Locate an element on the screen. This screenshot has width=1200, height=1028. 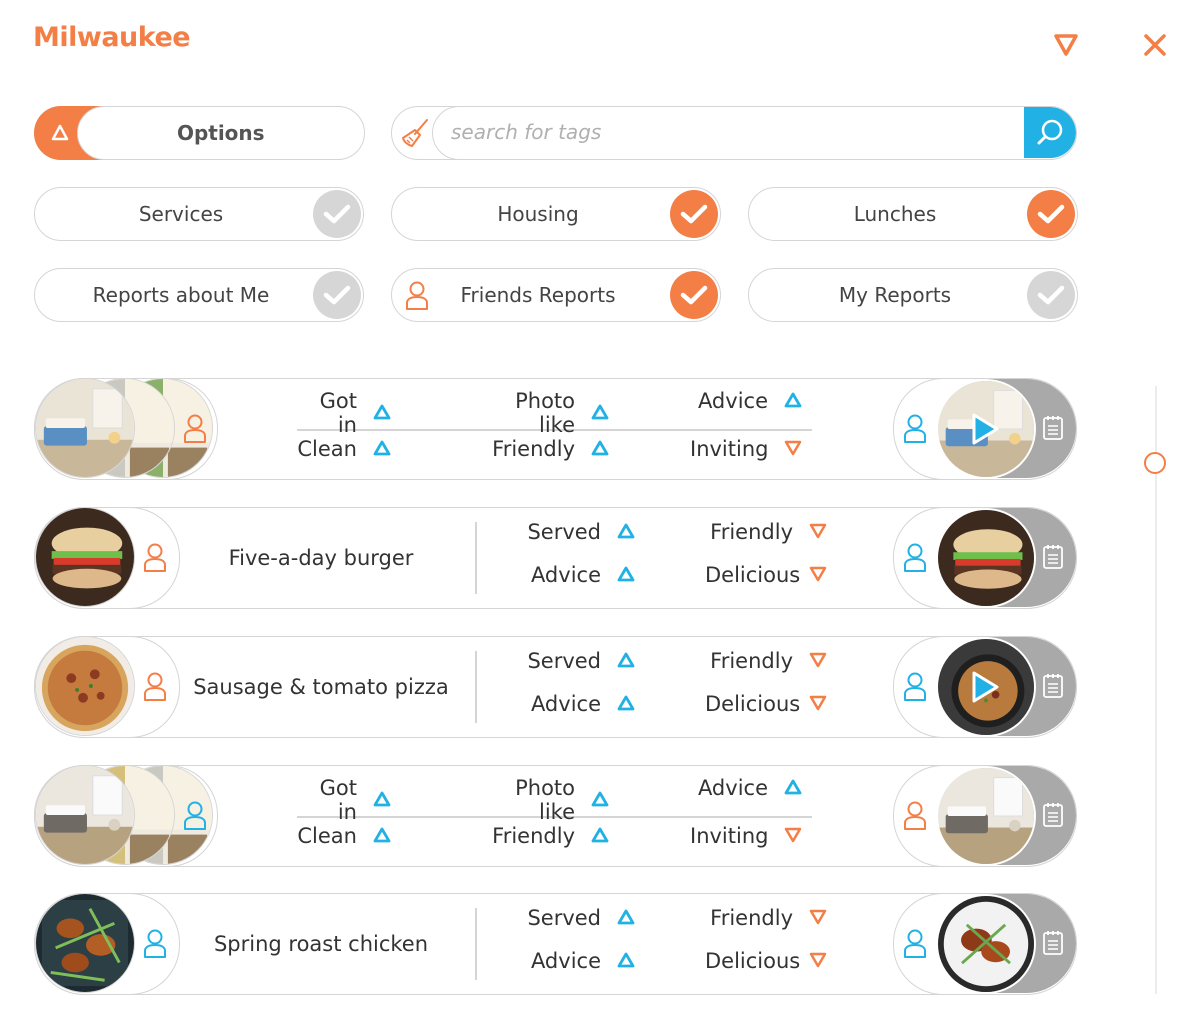
options-button: Options is located at coordinates (199, 132).